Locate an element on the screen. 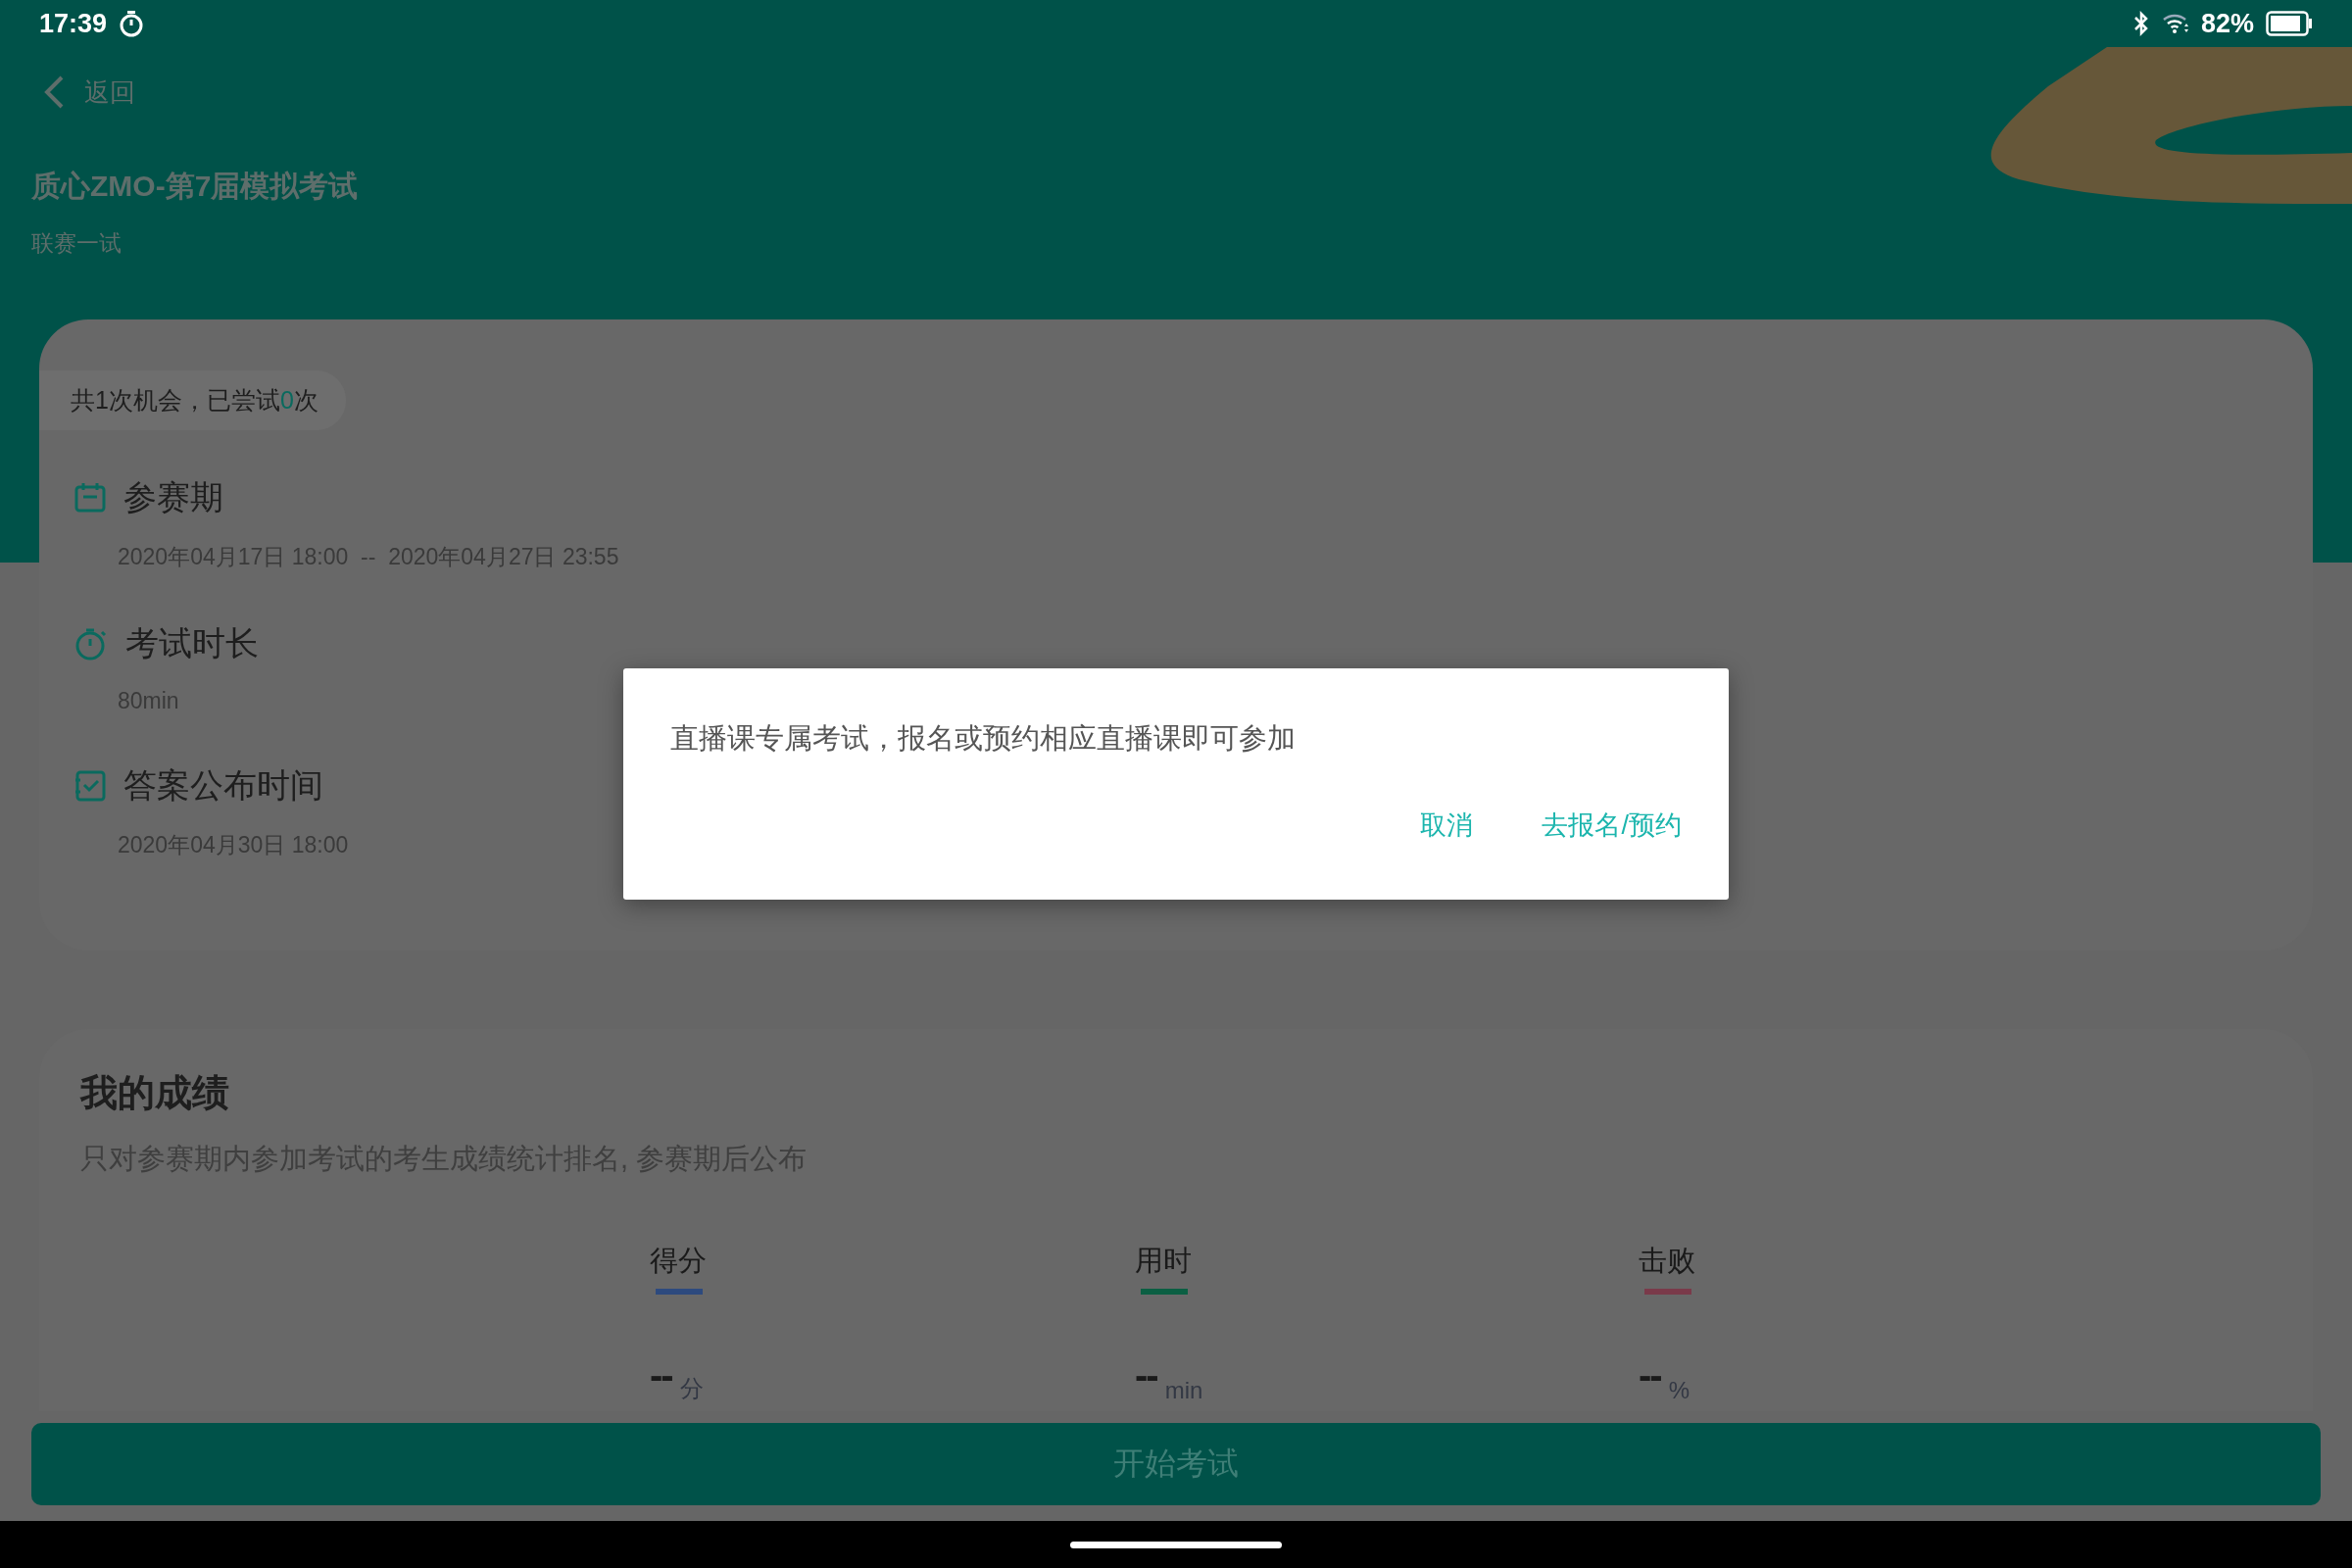  results-title: 我的成绩 is located at coordinates (155, 1093).